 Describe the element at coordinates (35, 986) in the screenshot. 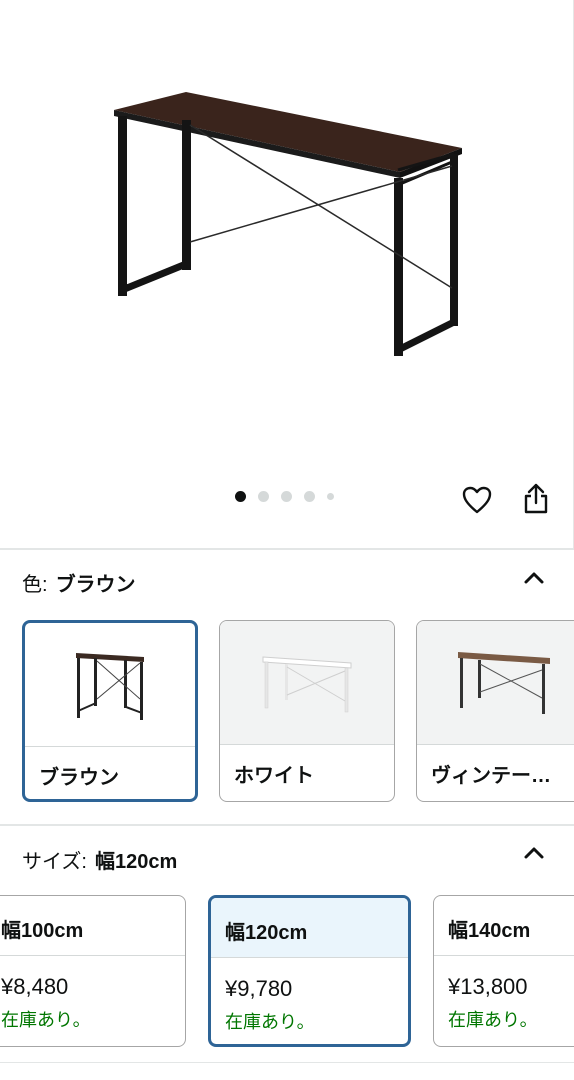

I see `size-option-price: ¥8,480` at that location.